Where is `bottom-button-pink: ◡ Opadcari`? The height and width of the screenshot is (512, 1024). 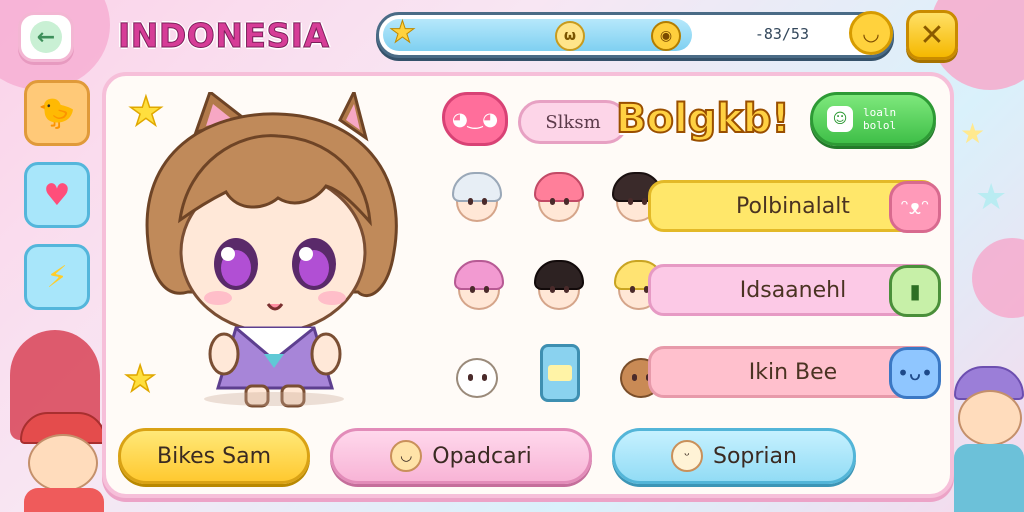 bottom-button-pink: ◡ Opadcari is located at coordinates (461, 456).